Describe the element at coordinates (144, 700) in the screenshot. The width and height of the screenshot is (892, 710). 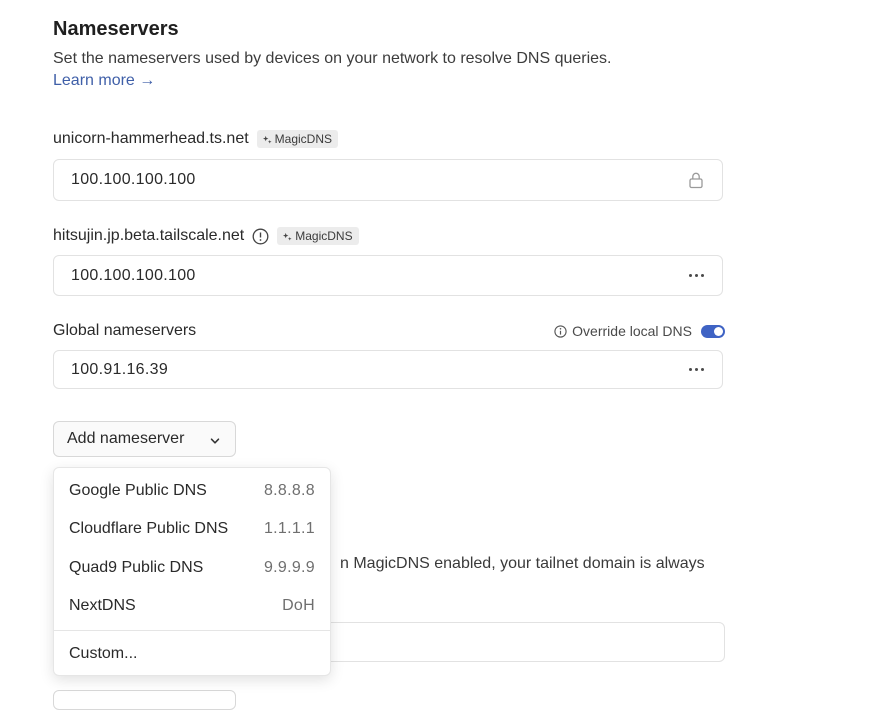
I see `background-button` at that location.